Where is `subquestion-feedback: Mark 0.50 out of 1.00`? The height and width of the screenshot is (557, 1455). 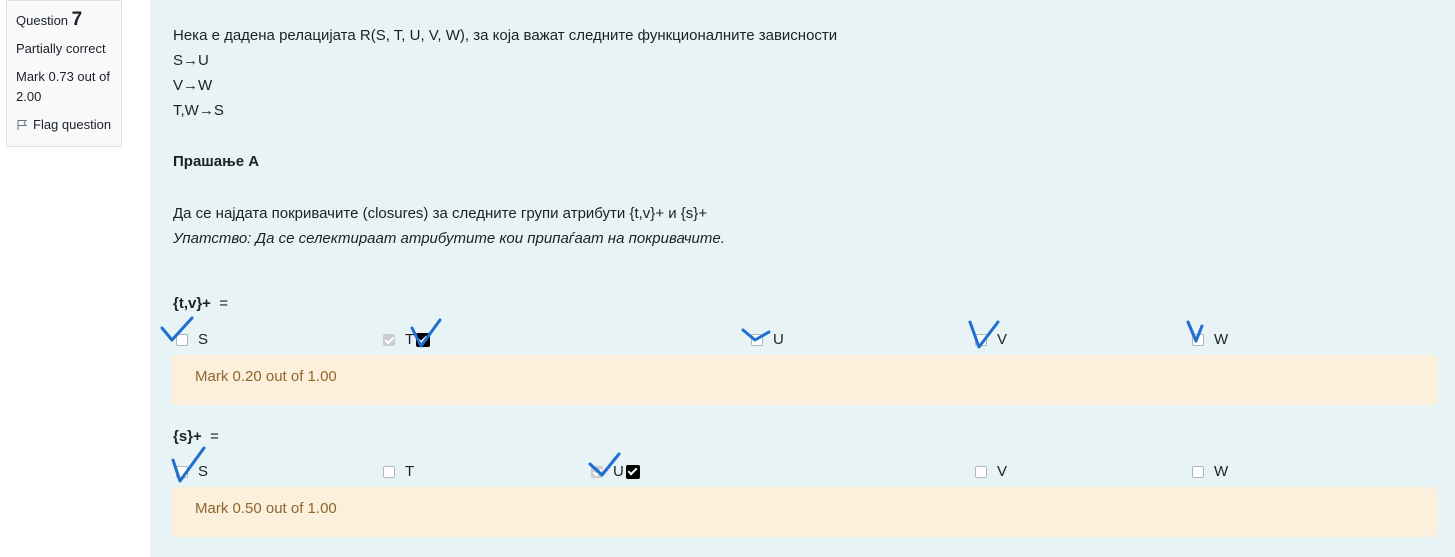 subquestion-feedback: Mark 0.50 out of 1.00 is located at coordinates (804, 512).